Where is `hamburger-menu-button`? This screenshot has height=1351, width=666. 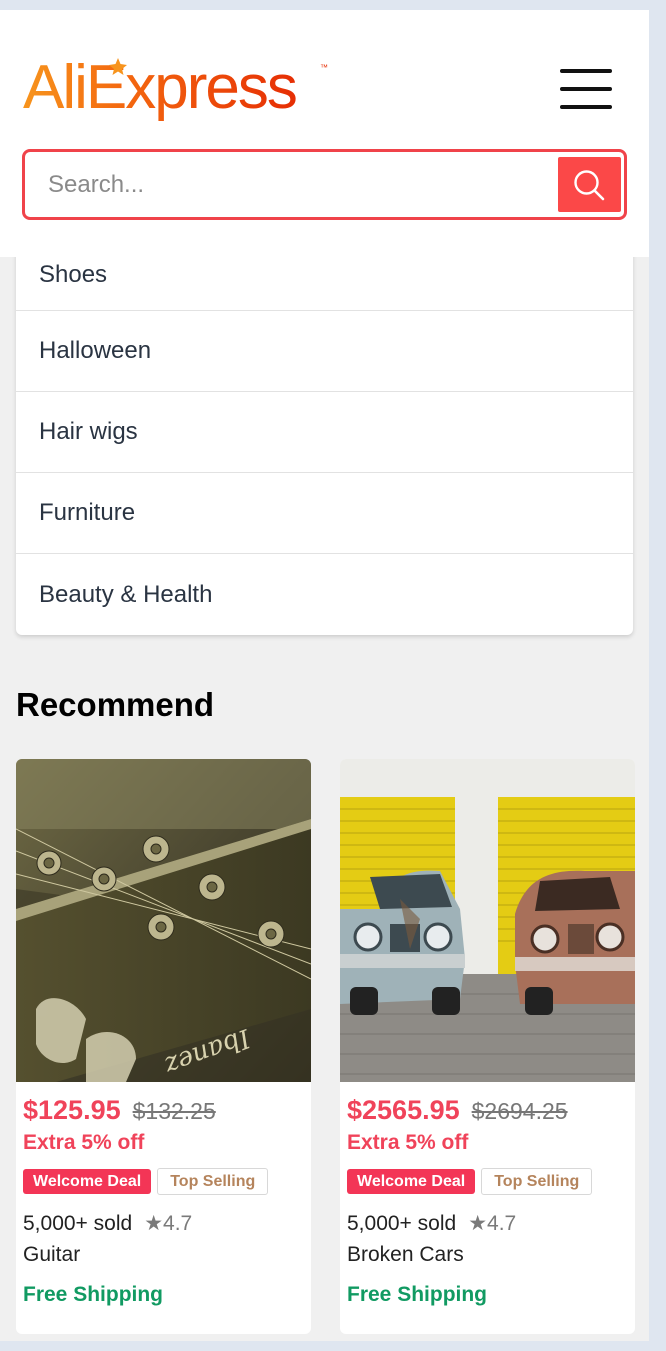
hamburger-menu-button is located at coordinates (586, 88).